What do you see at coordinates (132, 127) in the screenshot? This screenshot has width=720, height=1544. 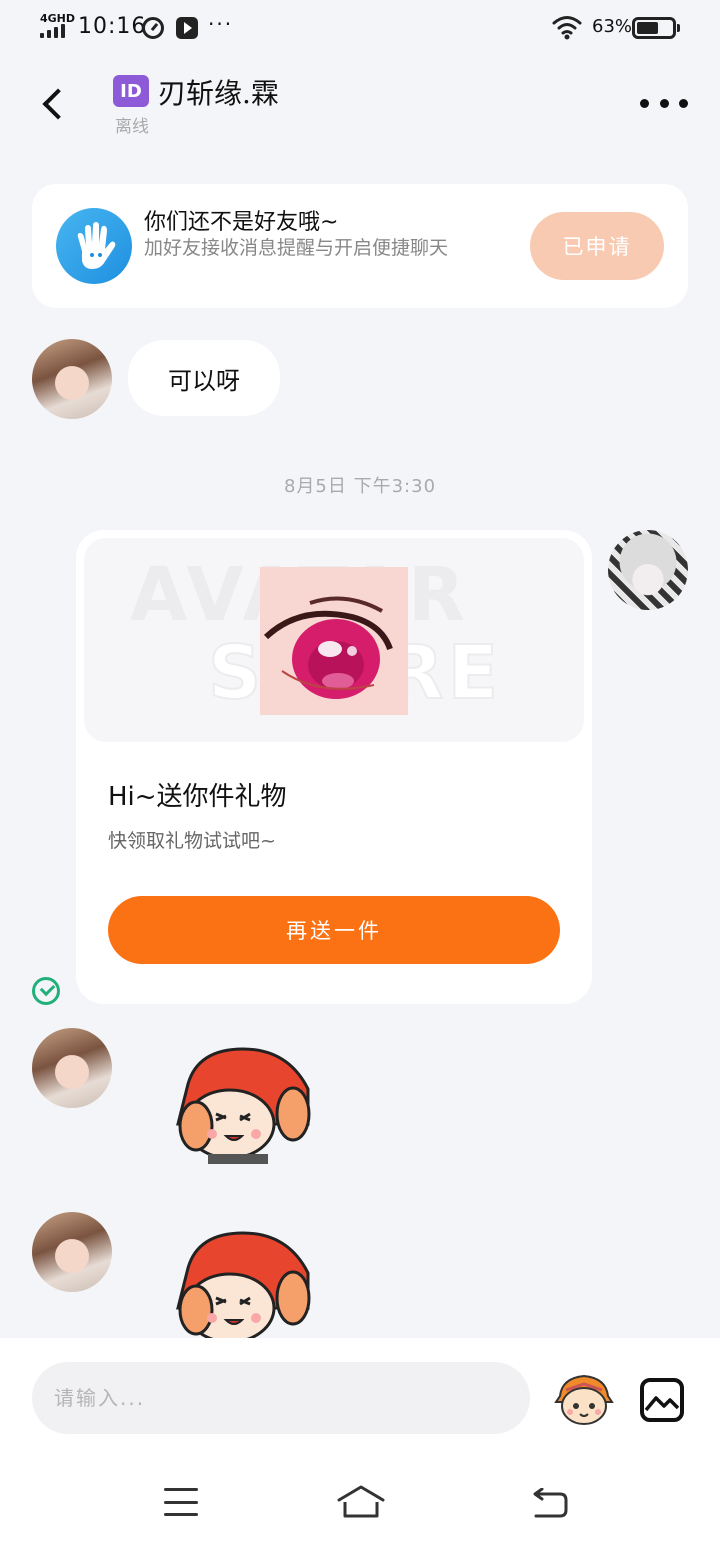 I see `contact-status: 离线` at bounding box center [132, 127].